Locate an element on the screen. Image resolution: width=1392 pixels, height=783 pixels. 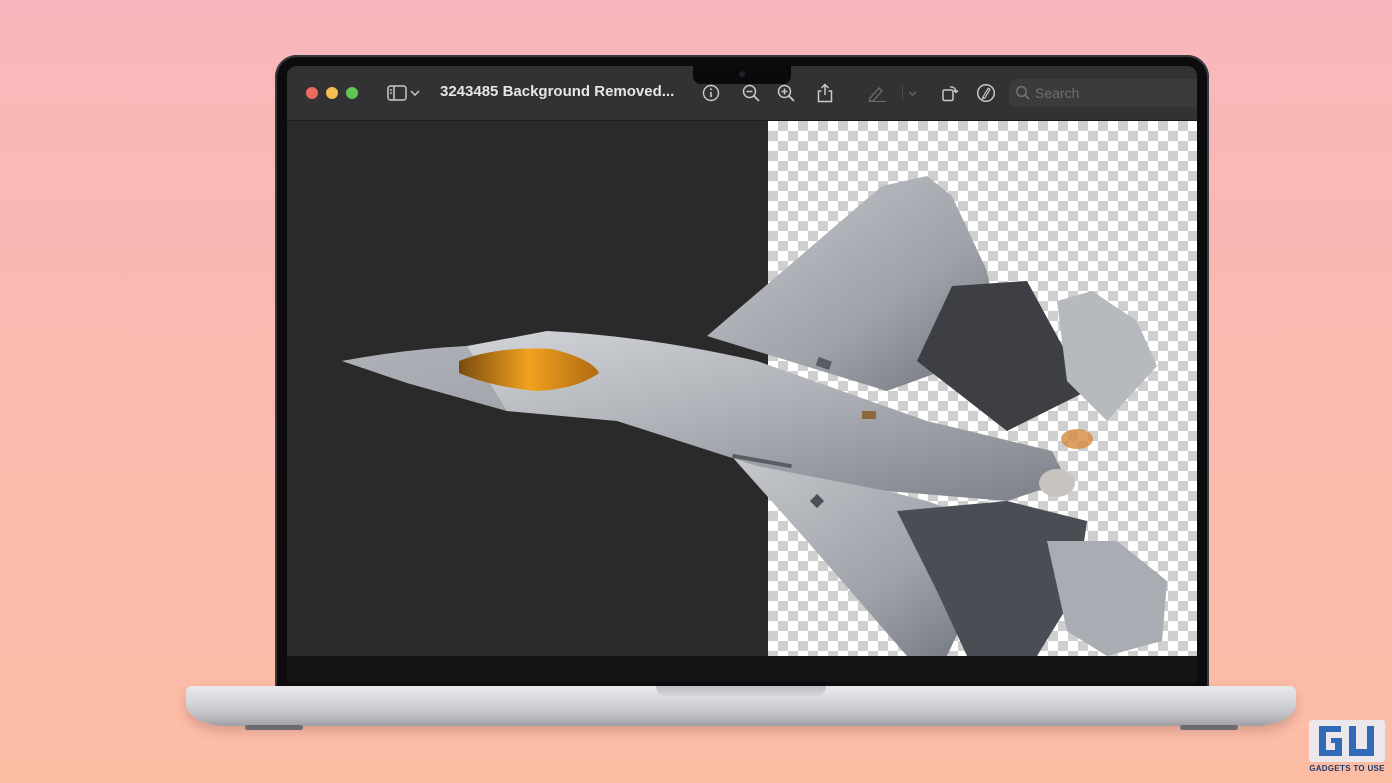
markup-icon is located at coordinates (986, 93).